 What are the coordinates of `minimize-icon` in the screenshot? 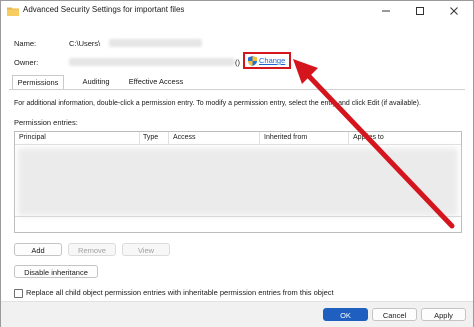 It's located at (386, 11).